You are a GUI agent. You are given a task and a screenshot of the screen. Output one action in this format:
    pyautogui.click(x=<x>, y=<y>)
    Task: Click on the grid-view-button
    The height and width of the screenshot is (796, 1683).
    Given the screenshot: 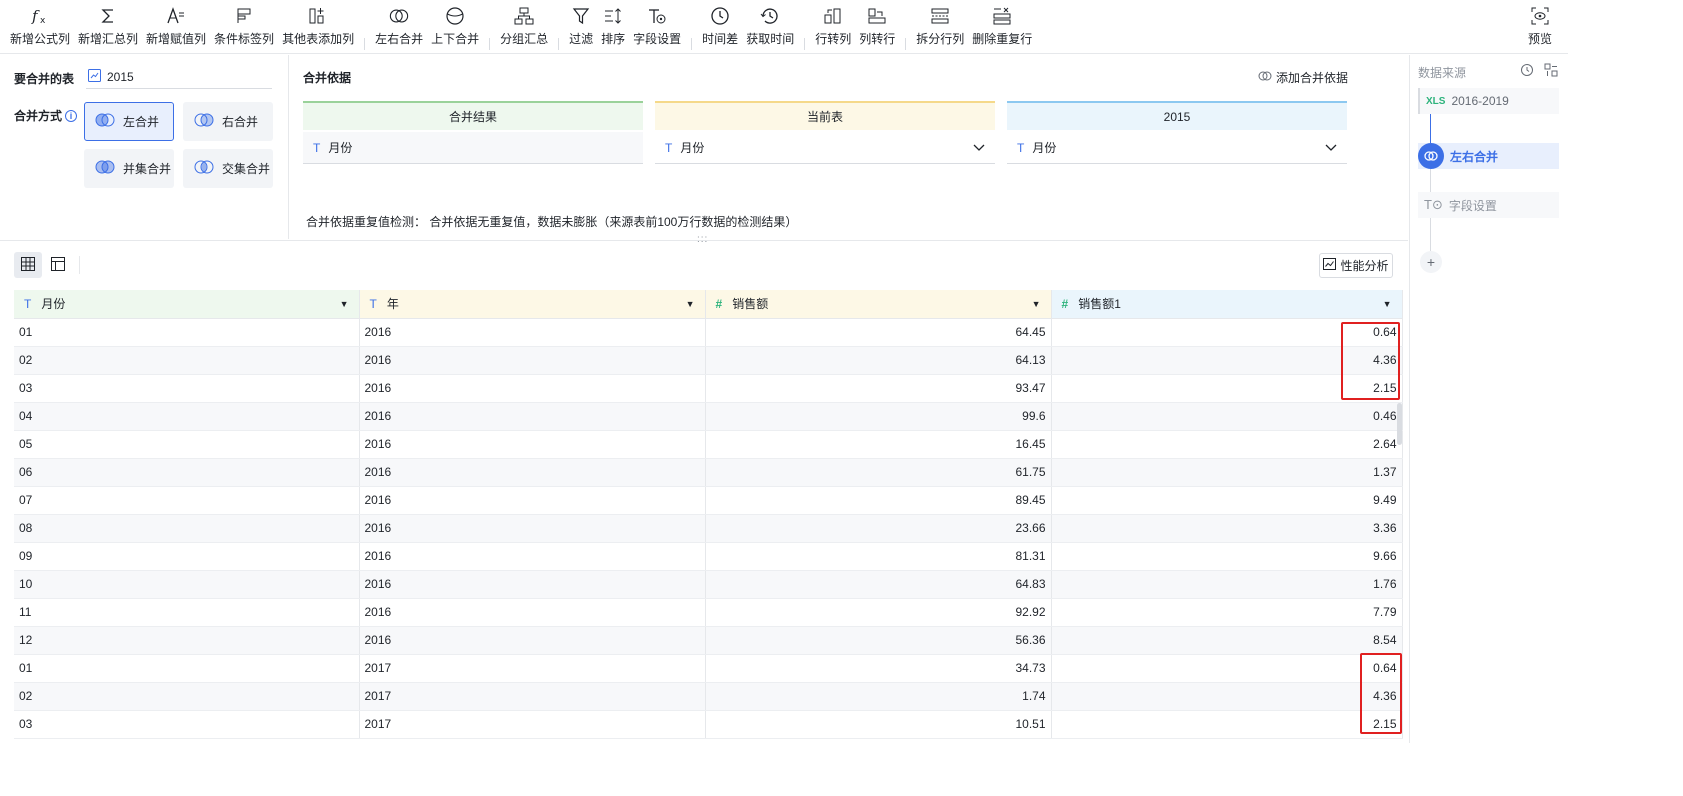 What is the action you would take?
    pyautogui.click(x=28, y=265)
    